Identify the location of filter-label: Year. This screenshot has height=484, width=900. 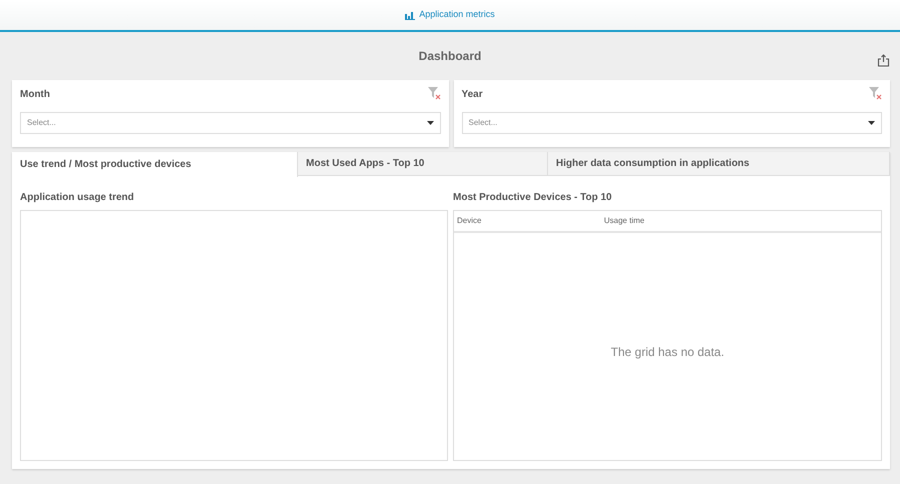
(472, 95).